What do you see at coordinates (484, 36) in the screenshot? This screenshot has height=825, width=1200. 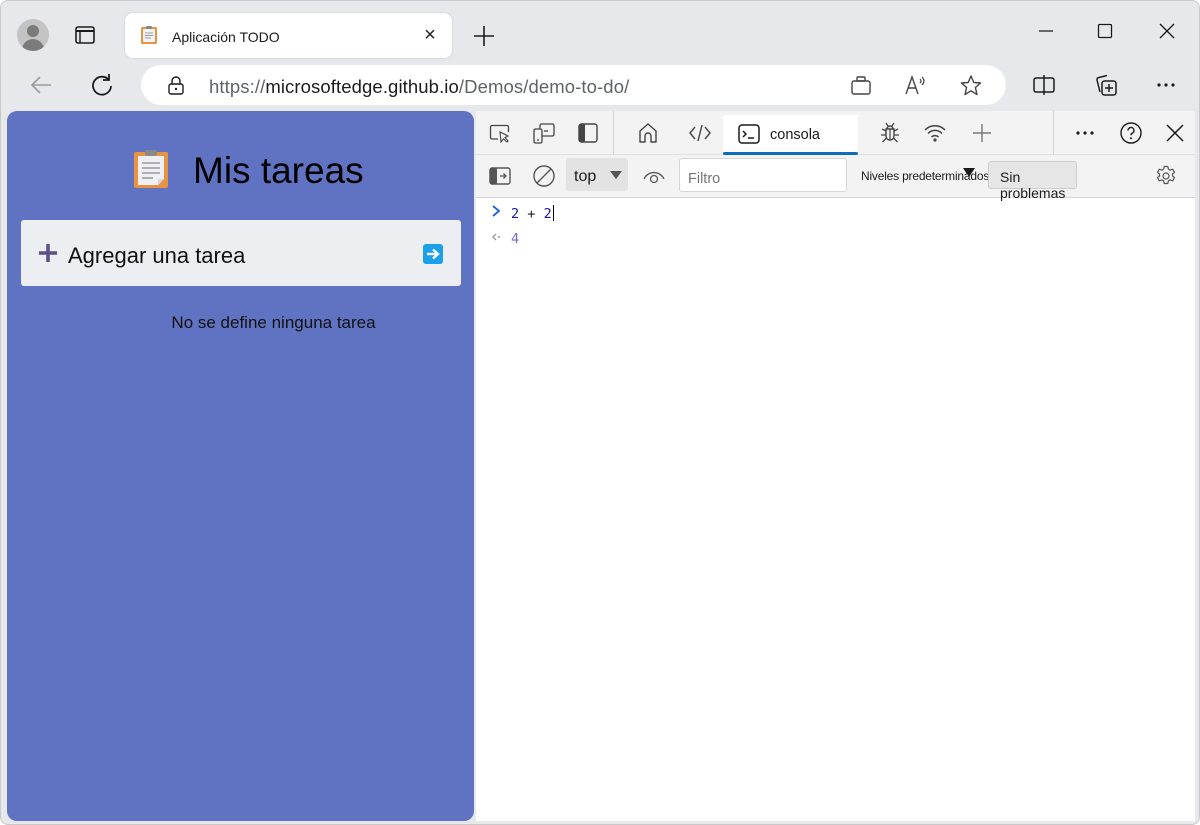 I see `new-tab-plus-icon` at bounding box center [484, 36].